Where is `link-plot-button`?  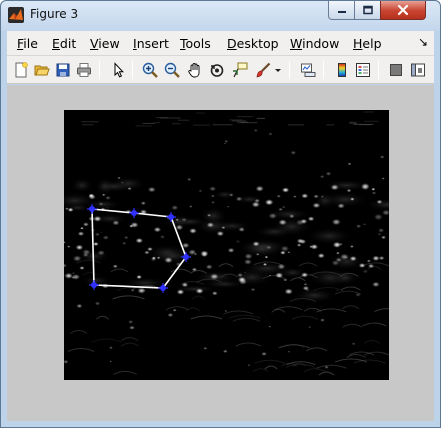 link-plot-button is located at coordinates (308, 70).